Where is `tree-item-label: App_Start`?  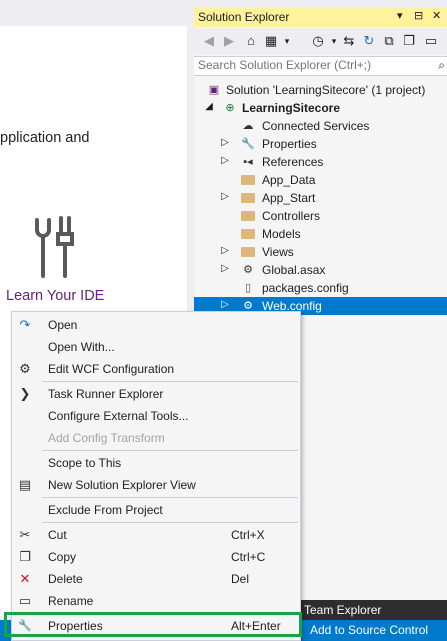
tree-item-label: App_Start is located at coordinates (289, 198).